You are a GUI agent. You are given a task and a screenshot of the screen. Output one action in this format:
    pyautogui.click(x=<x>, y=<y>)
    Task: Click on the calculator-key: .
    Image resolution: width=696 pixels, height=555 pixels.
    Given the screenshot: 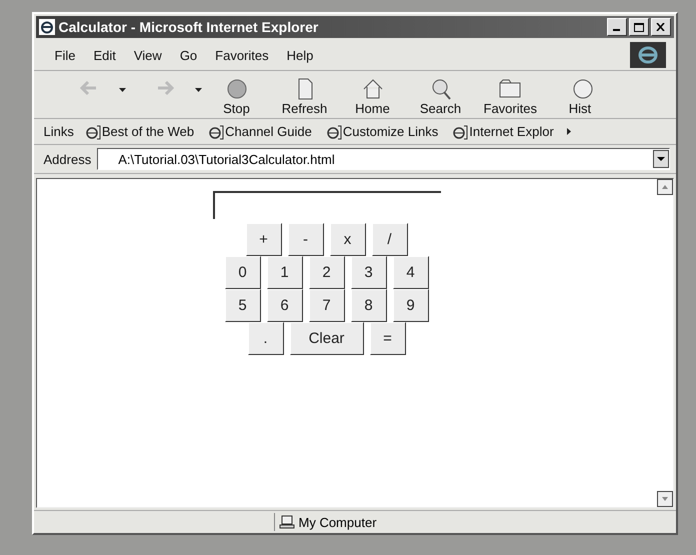 What is the action you would take?
    pyautogui.click(x=266, y=338)
    